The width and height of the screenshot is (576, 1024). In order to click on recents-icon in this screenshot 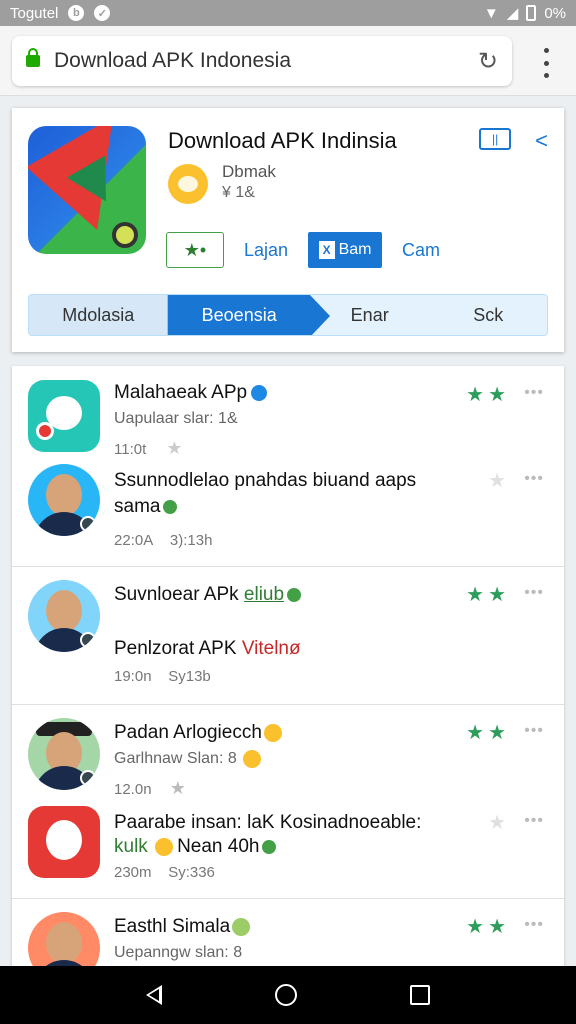, I will do `click(419, 995)`.